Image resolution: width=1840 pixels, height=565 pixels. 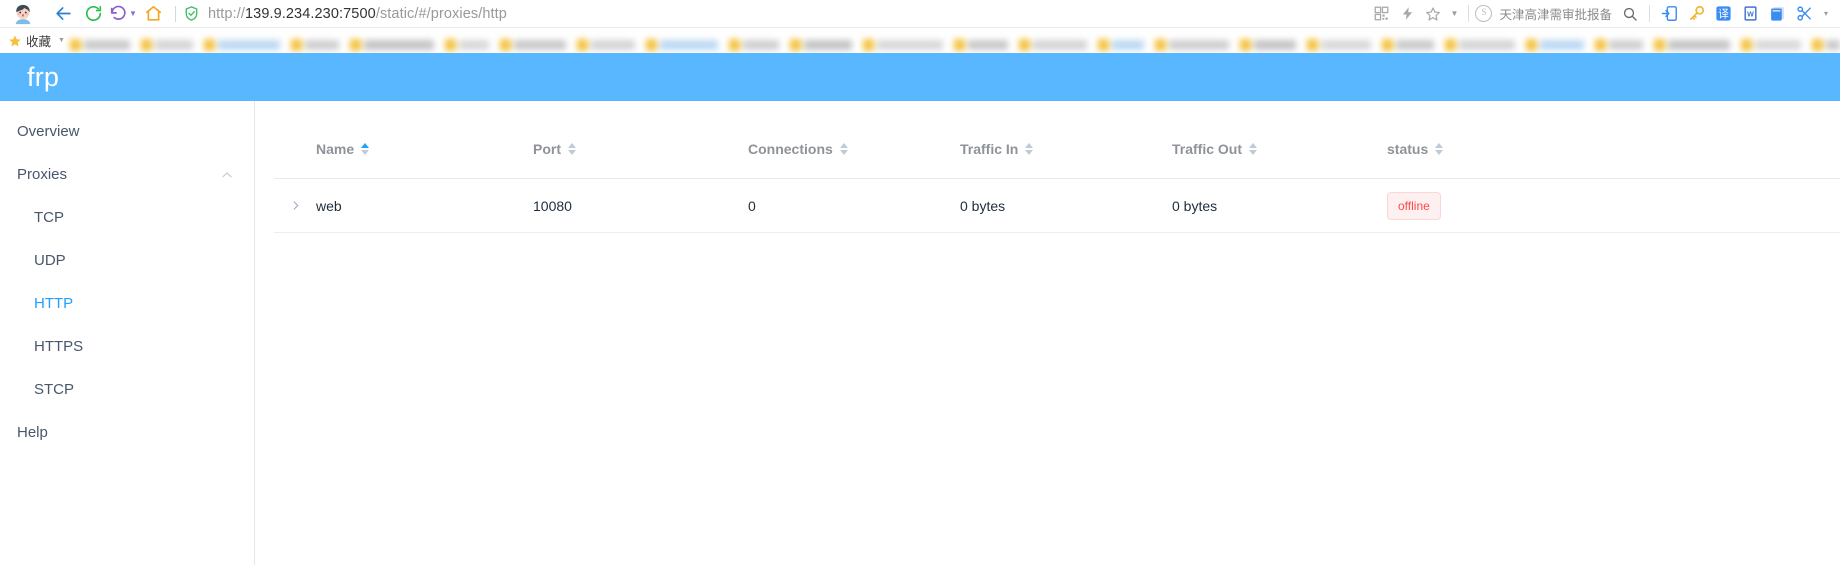 I want to click on column-header-connections: Connections, so click(x=854, y=149).